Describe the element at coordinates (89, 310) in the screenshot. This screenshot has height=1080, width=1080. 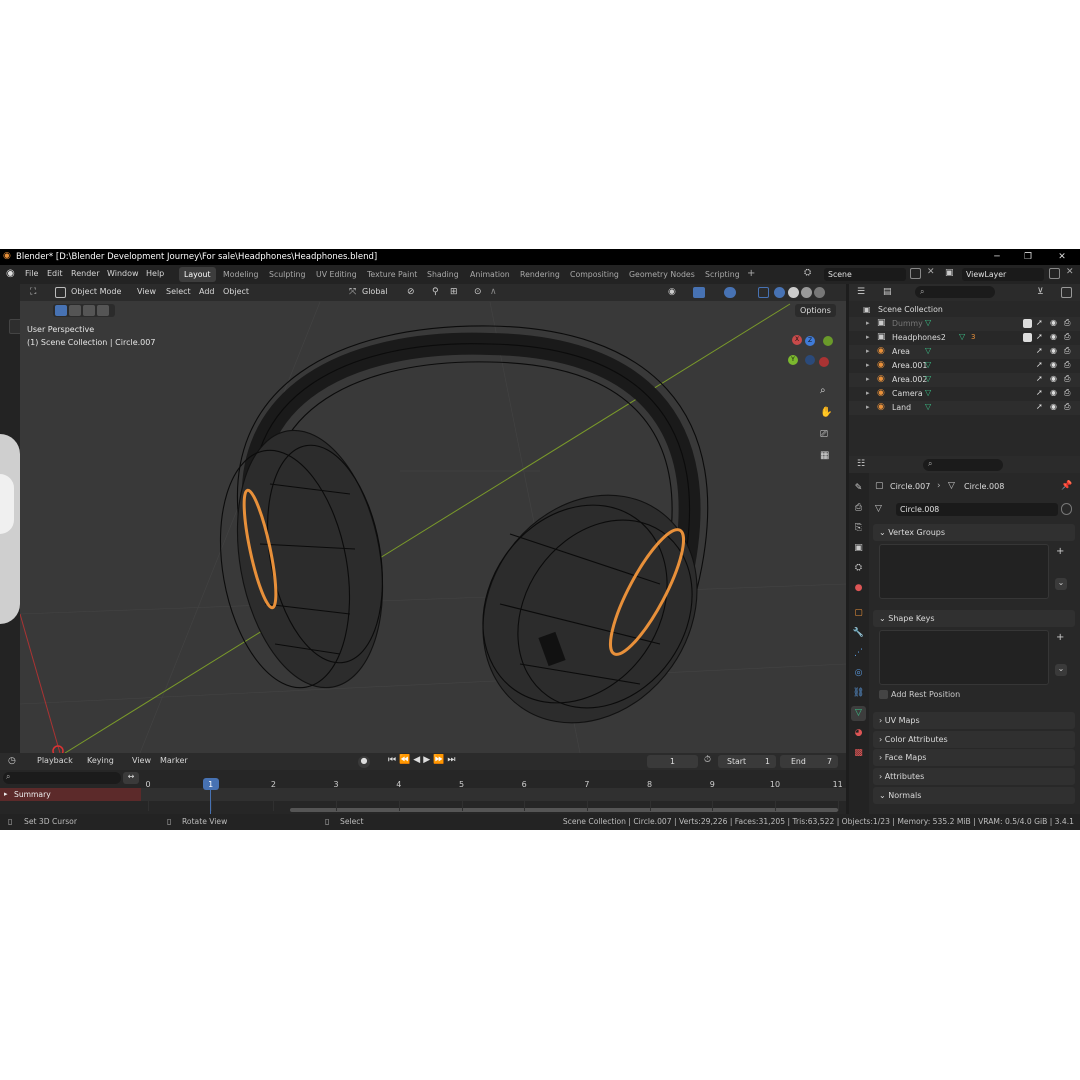
I see `select-subtract-icon` at that location.